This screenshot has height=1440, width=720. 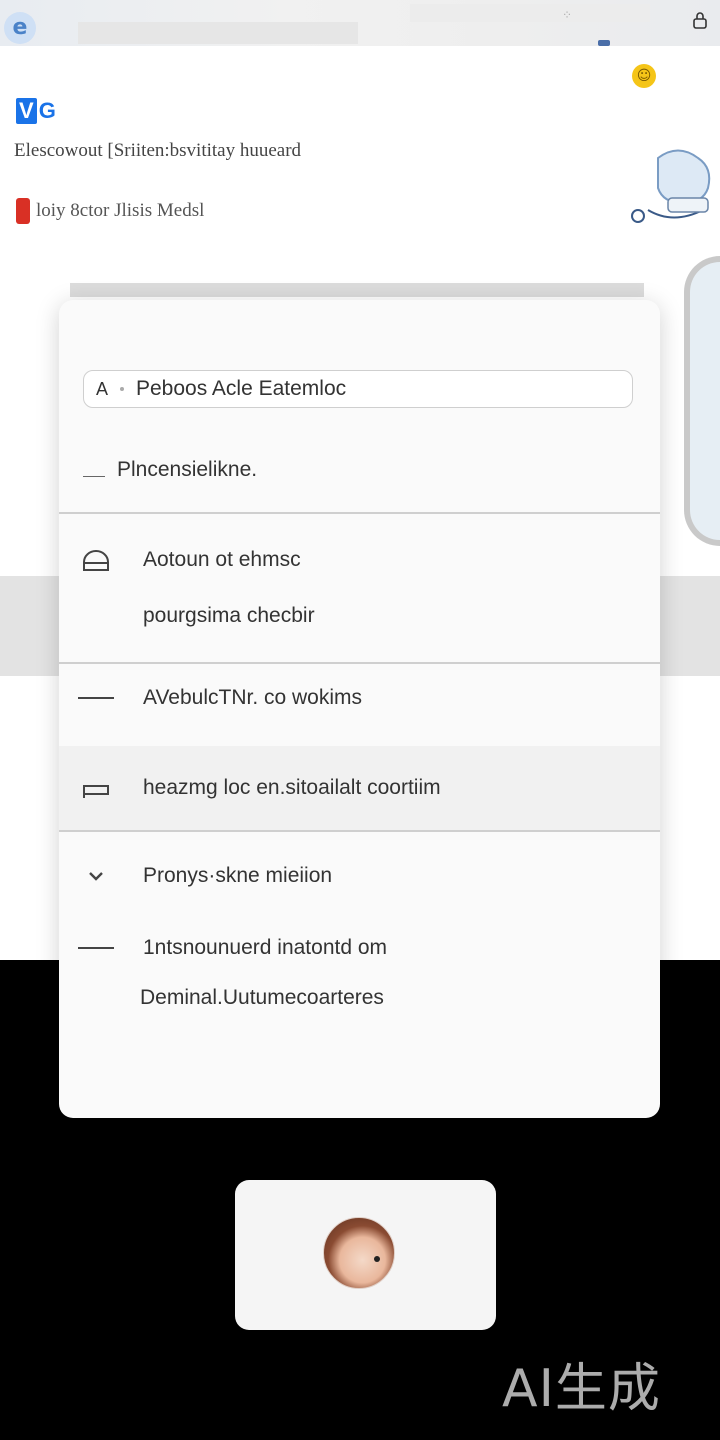 I want to click on page-headline: Elescowout [Sriiten:bsvititay huueard, so click(x=157, y=151).